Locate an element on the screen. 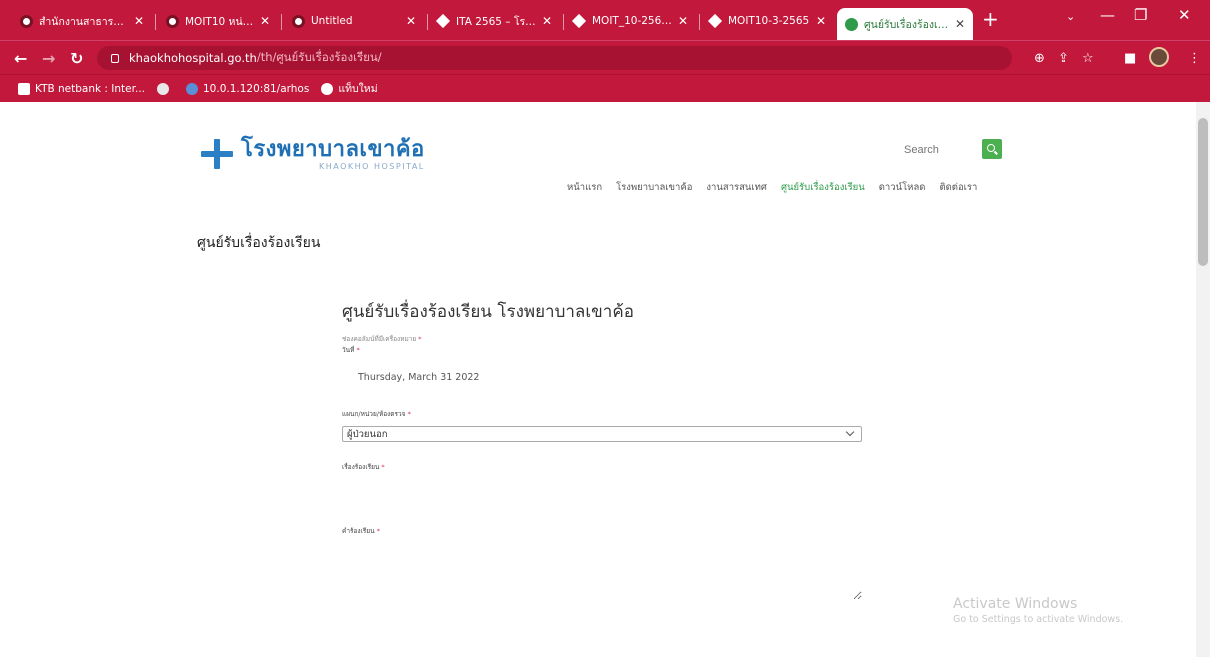  menu-item-complaints: ศูนย์รับเรื่องร้องเรียน is located at coordinates (823, 187).